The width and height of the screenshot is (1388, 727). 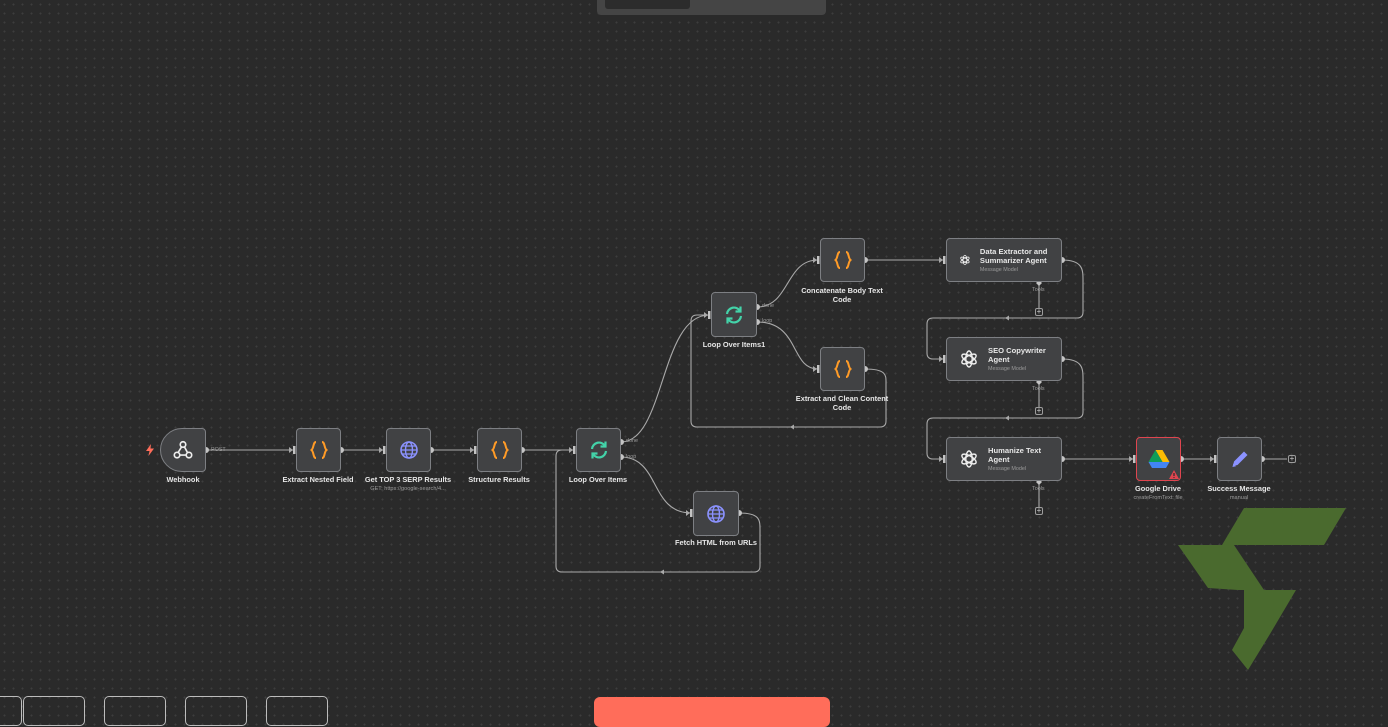 I want to click on tidy-up-button, so click(x=297, y=711).